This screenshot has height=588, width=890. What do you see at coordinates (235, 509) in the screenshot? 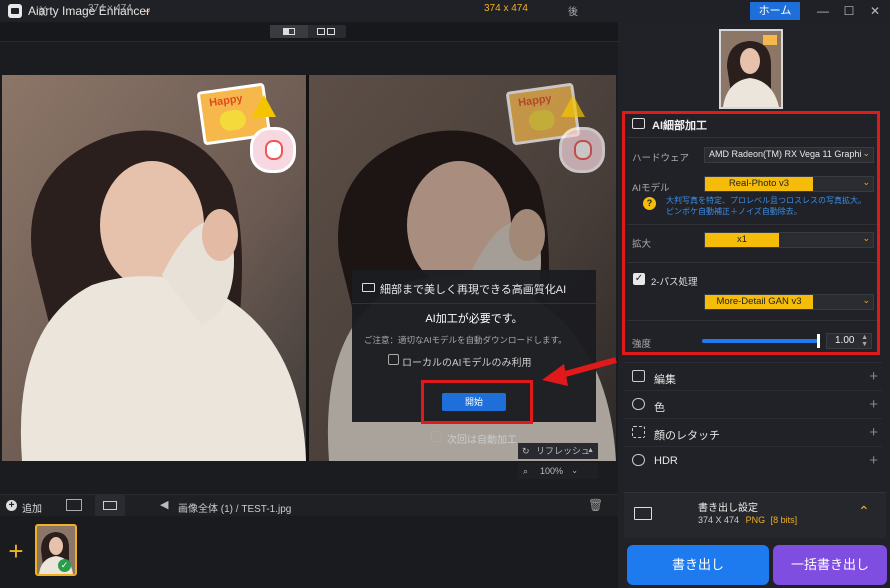
I see `file-path: 画像全体 (1) / TEST-1.jpg` at bounding box center [235, 509].